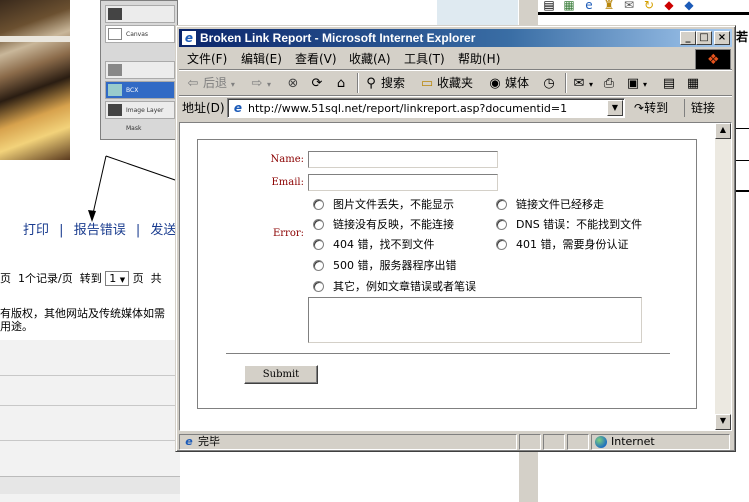 Image resolution: width=749 pixels, height=502 pixels. I want to click on error-option: 图片文件丢失，不能显示, so click(383, 205).